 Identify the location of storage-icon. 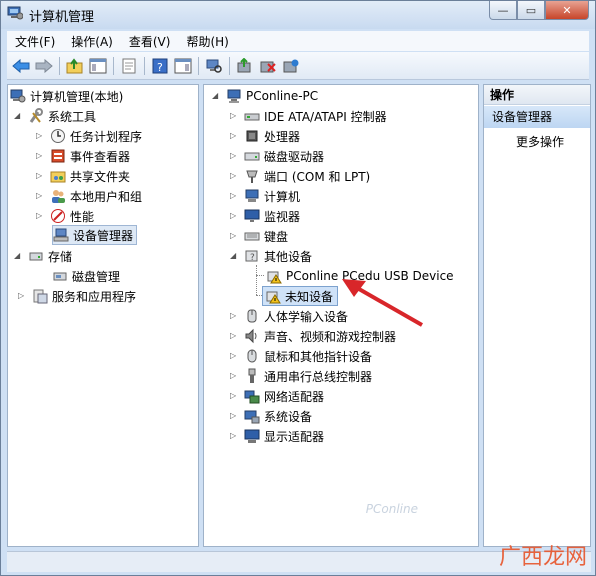
(36, 256).